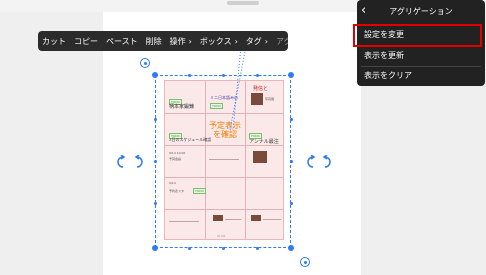 The width and height of the screenshot is (486, 275). I want to click on anchor-handle-top, so click(145, 63).